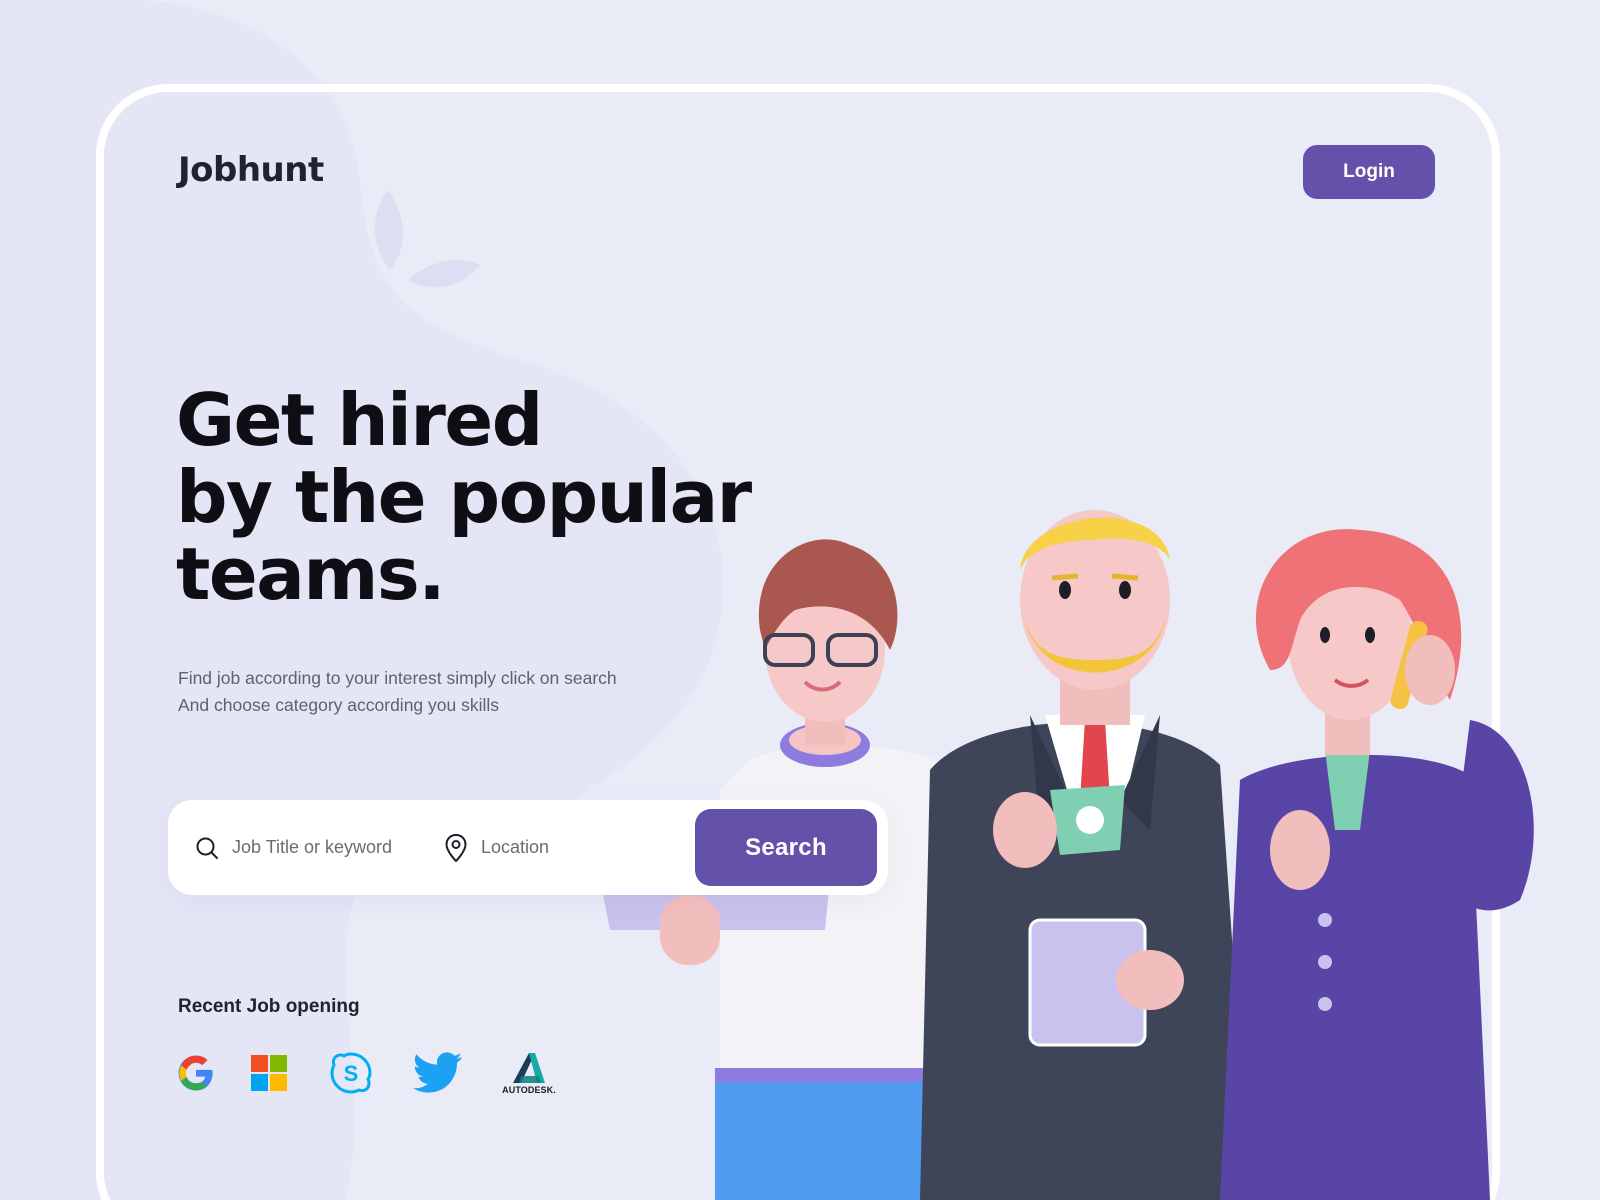 This screenshot has height=1200, width=1600. Describe the element at coordinates (359, 420) in the screenshot. I see `headline-line: Get hired` at that location.